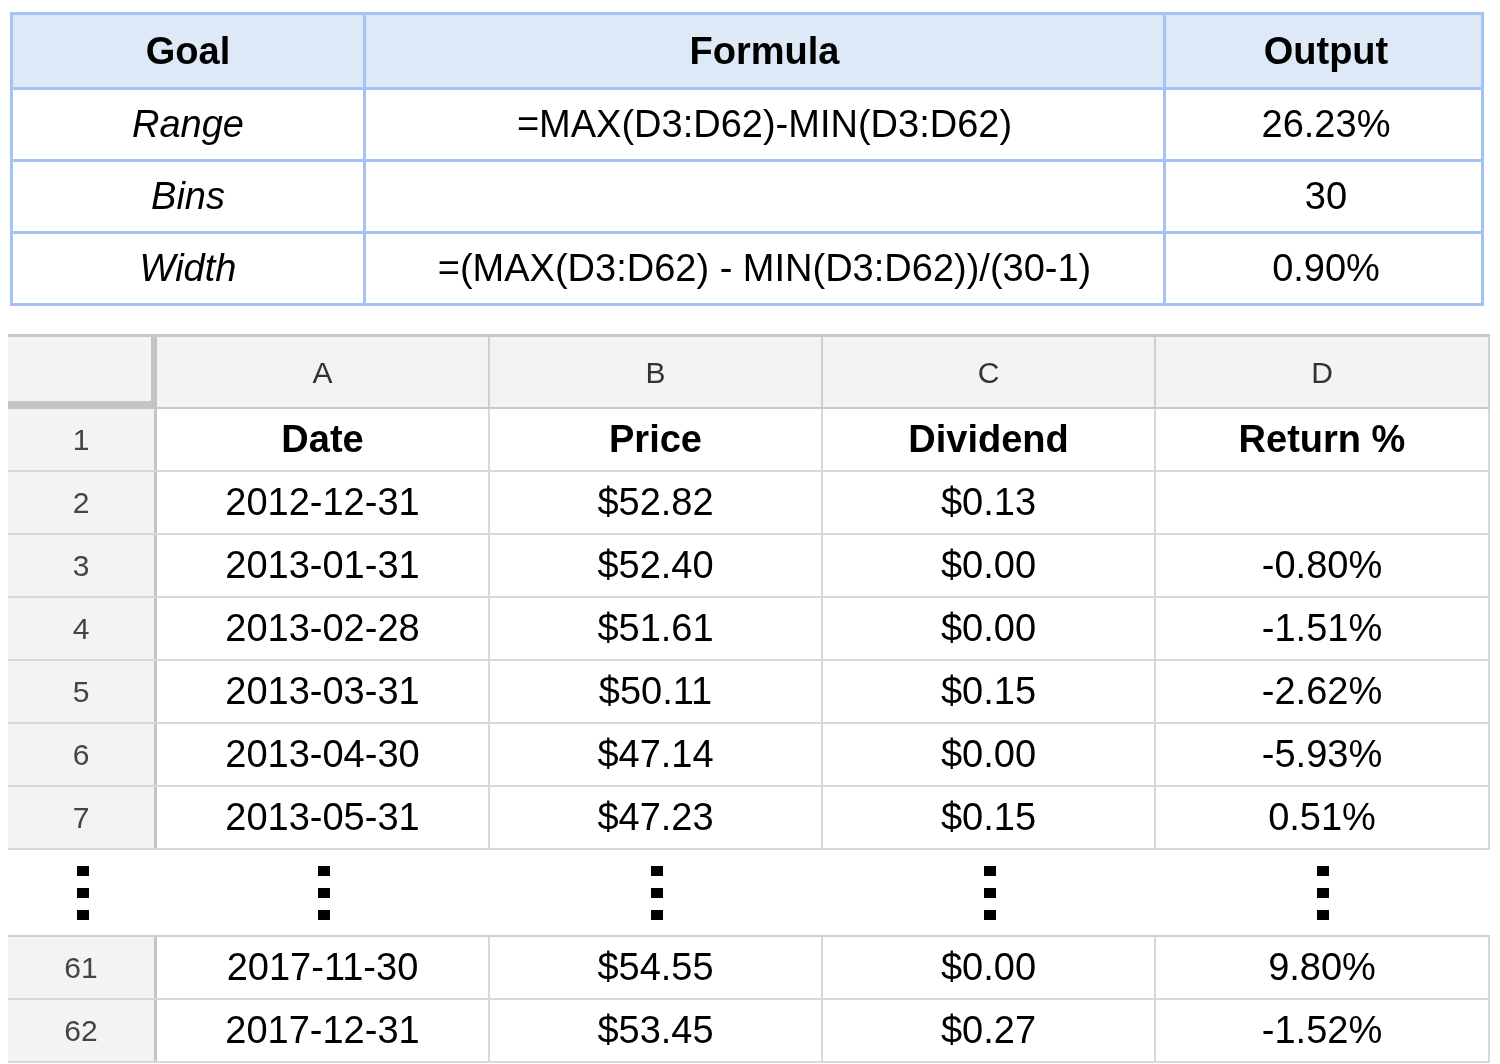 The height and width of the screenshot is (1064, 1500). Describe the element at coordinates (655, 754) in the screenshot. I see `table-cell-text: $47.14` at that location.